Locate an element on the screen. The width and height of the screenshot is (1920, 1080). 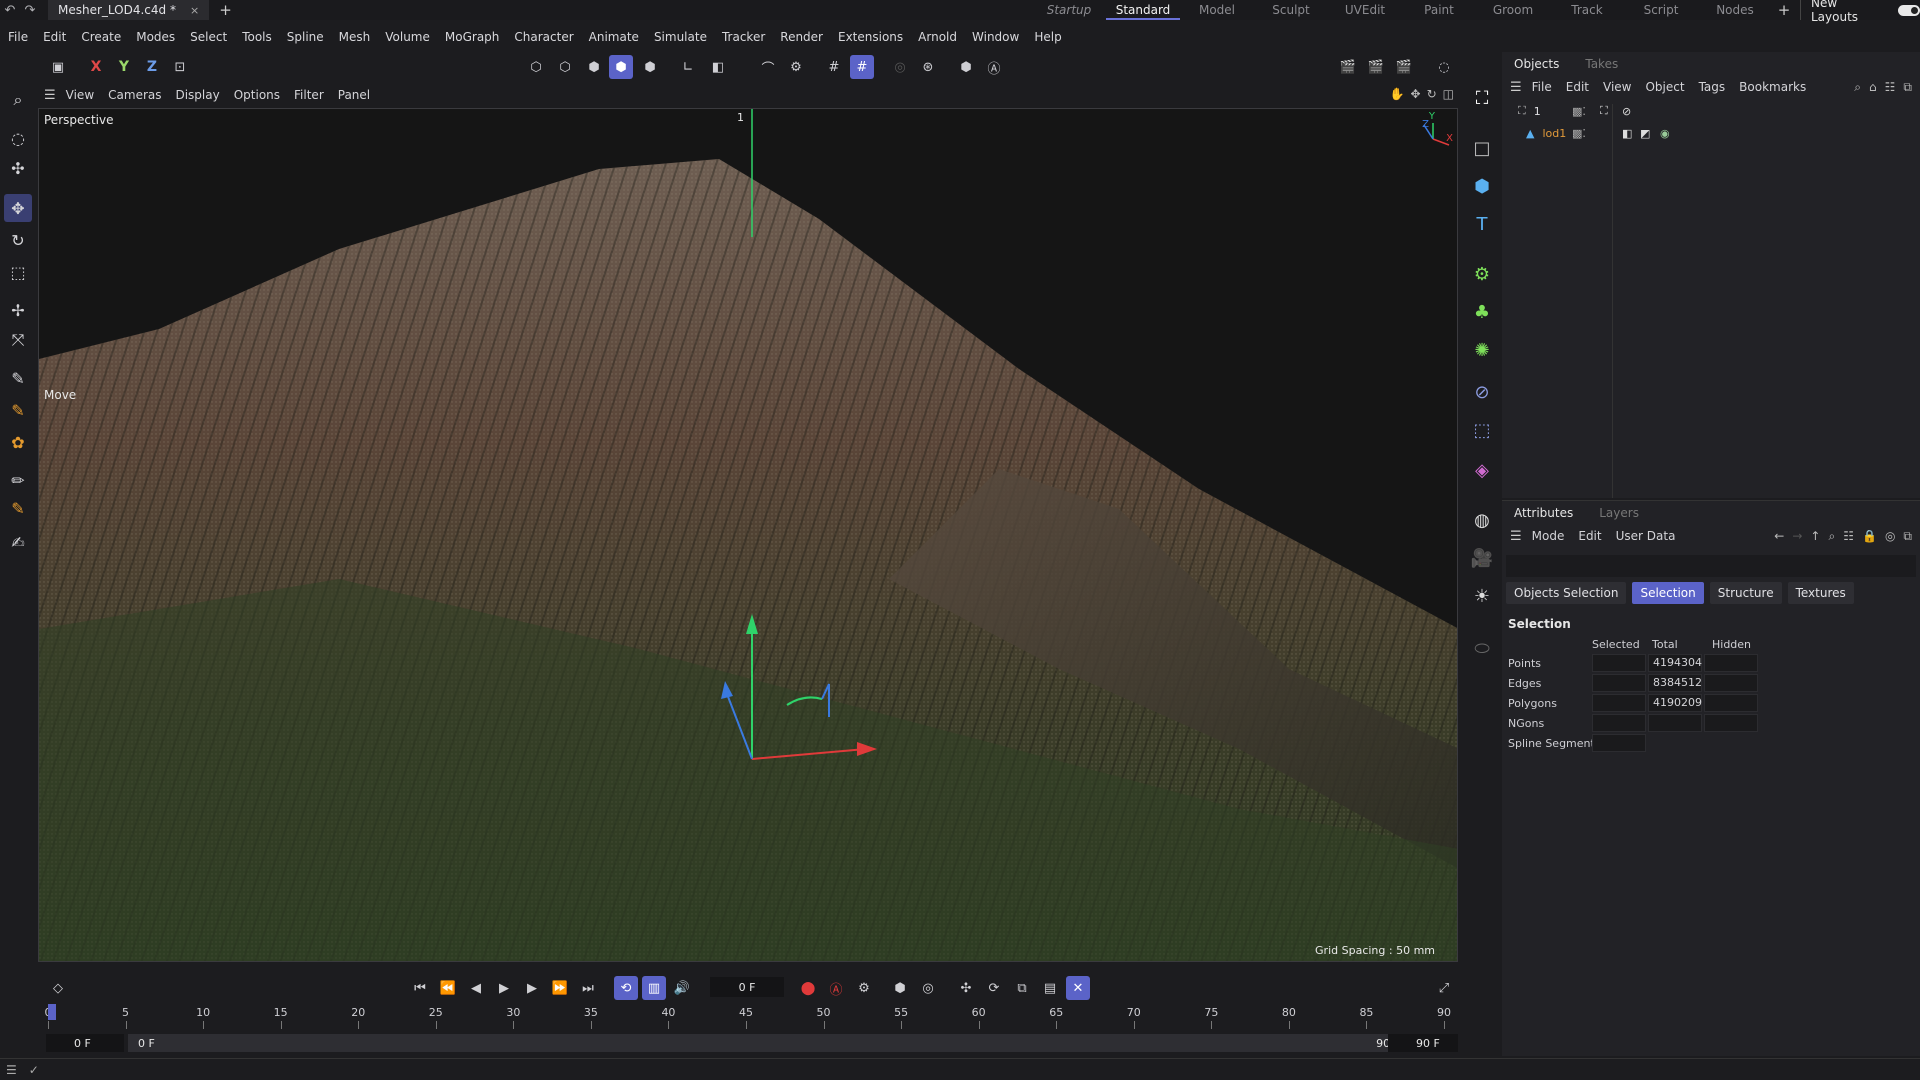
menu-mesh: Mesh is located at coordinates (355, 37).